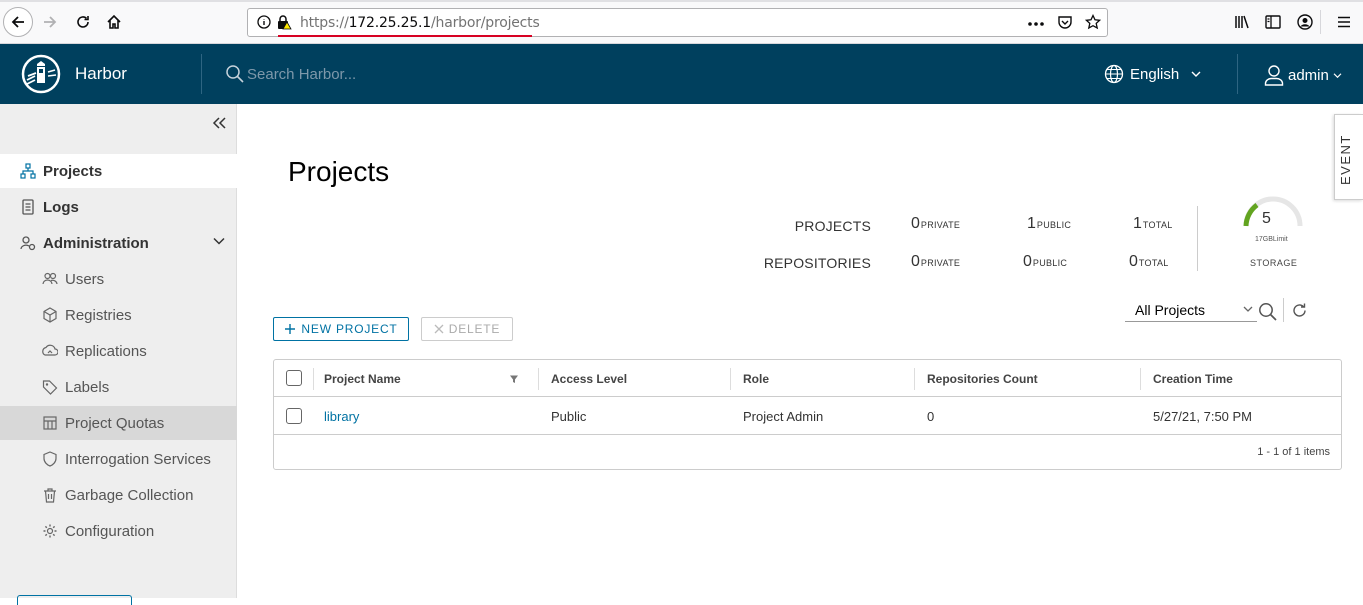 This screenshot has width=1363, height=605. I want to click on shield-icon, so click(50, 459).